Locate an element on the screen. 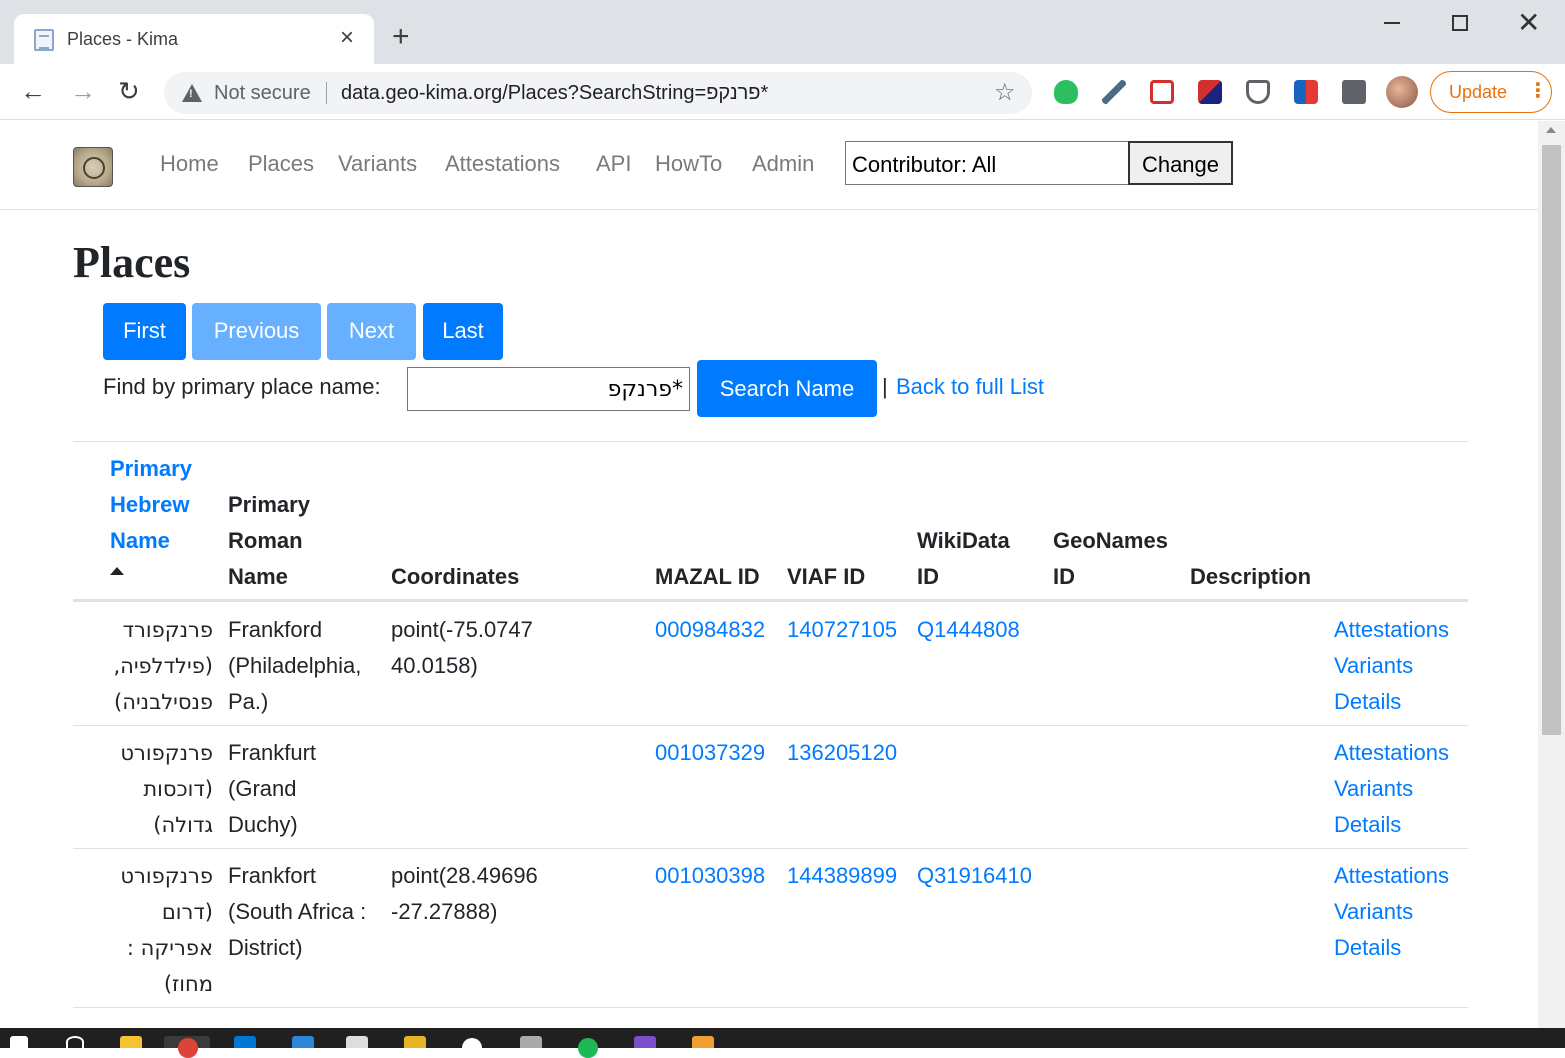 The height and width of the screenshot is (1058, 1565). hebrew-line: פנסילבניה) is located at coordinates (163, 702).